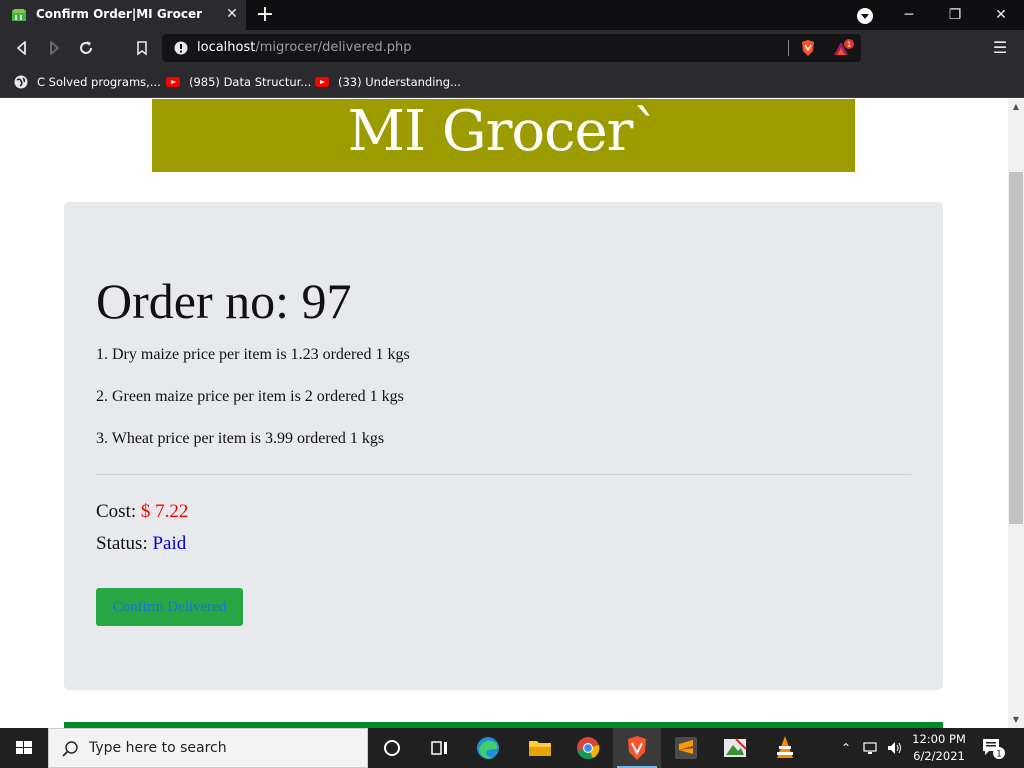  I want to click on cost-line: Cost: $ 7.22, so click(142, 512).